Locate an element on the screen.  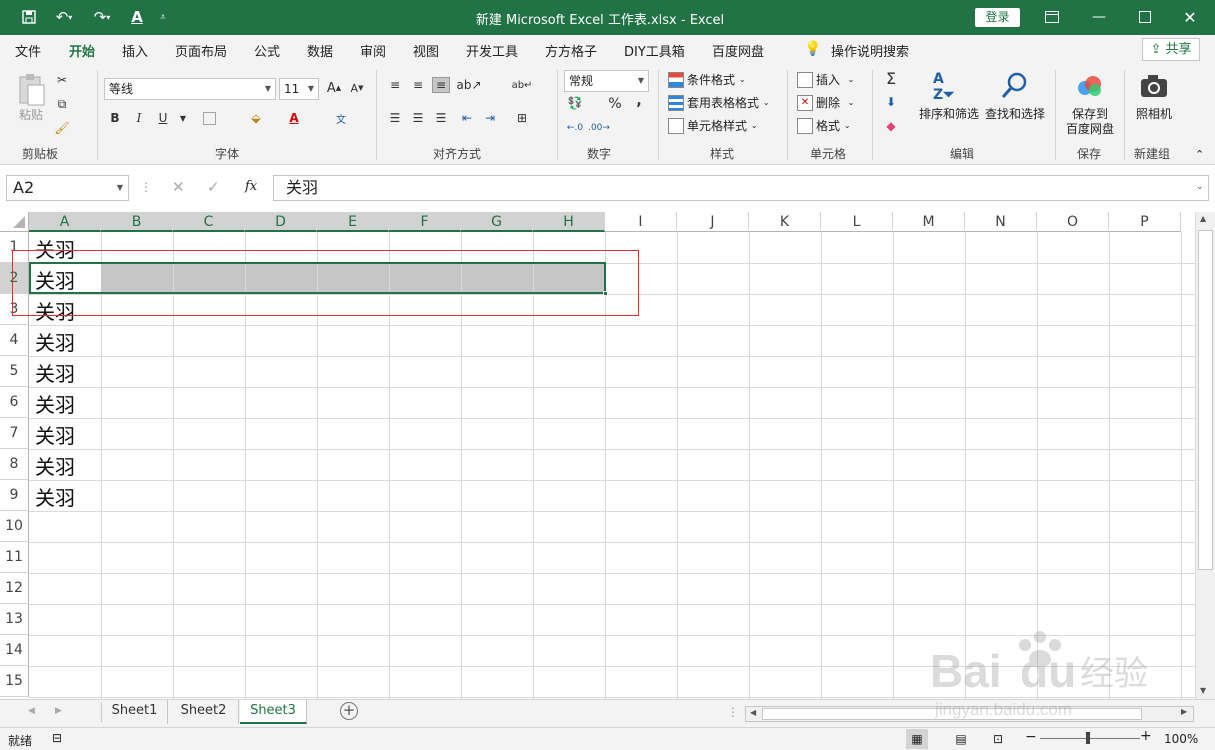
format-cells-button: 格式 ⌄ is located at coordinates (824, 125).